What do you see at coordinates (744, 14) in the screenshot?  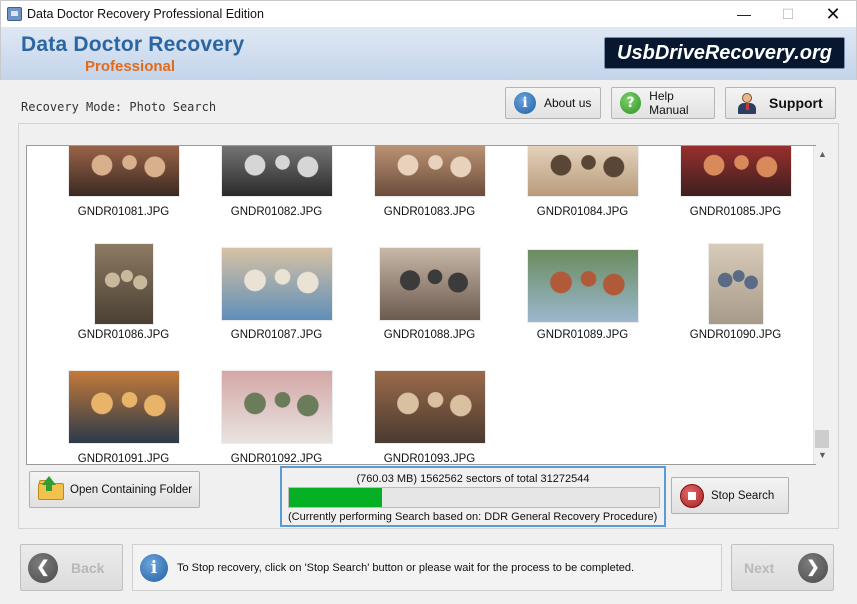 I see `minimize-button: —` at bounding box center [744, 14].